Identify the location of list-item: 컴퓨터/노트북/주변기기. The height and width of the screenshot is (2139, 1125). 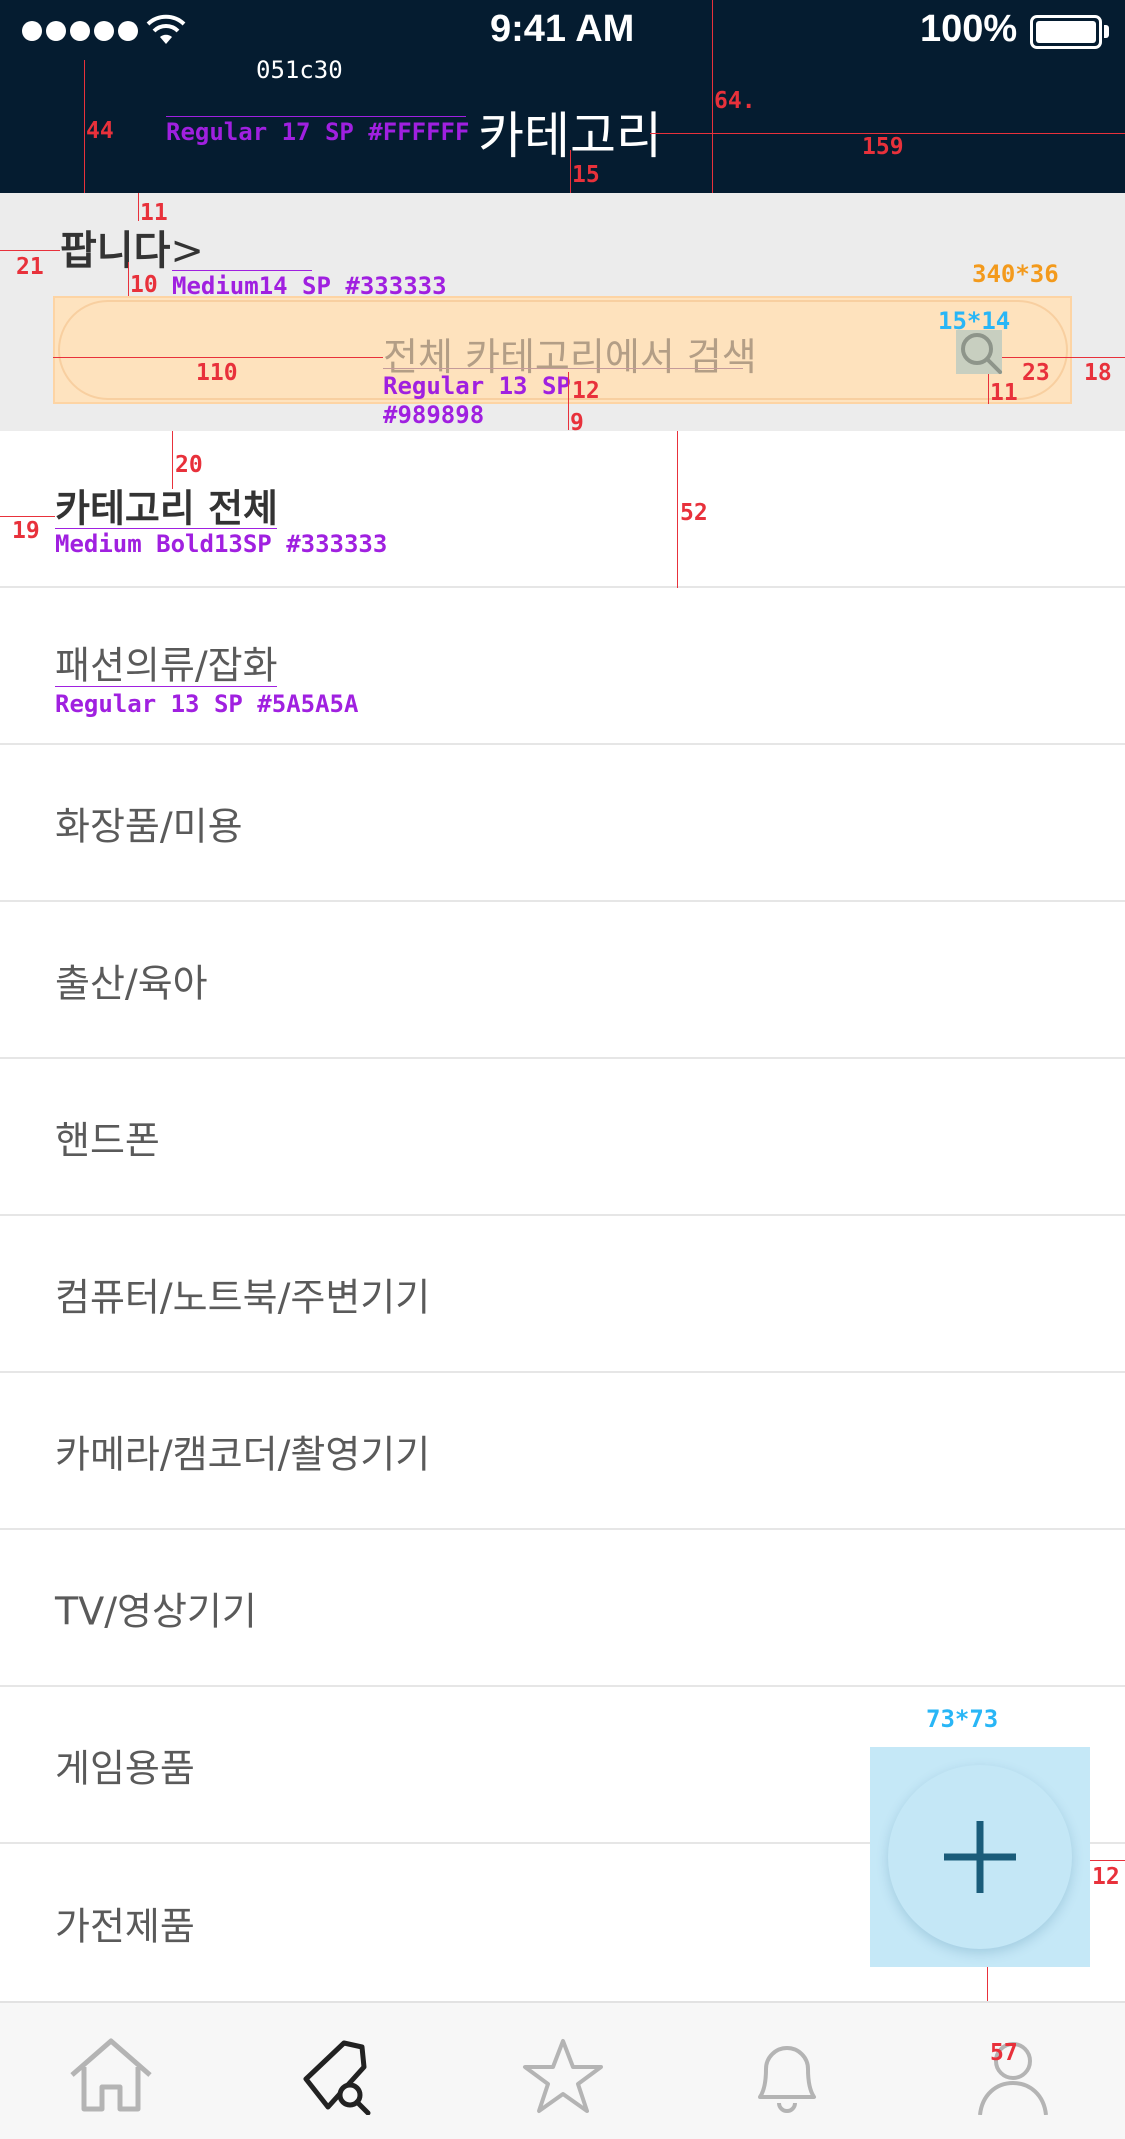
(562, 1294).